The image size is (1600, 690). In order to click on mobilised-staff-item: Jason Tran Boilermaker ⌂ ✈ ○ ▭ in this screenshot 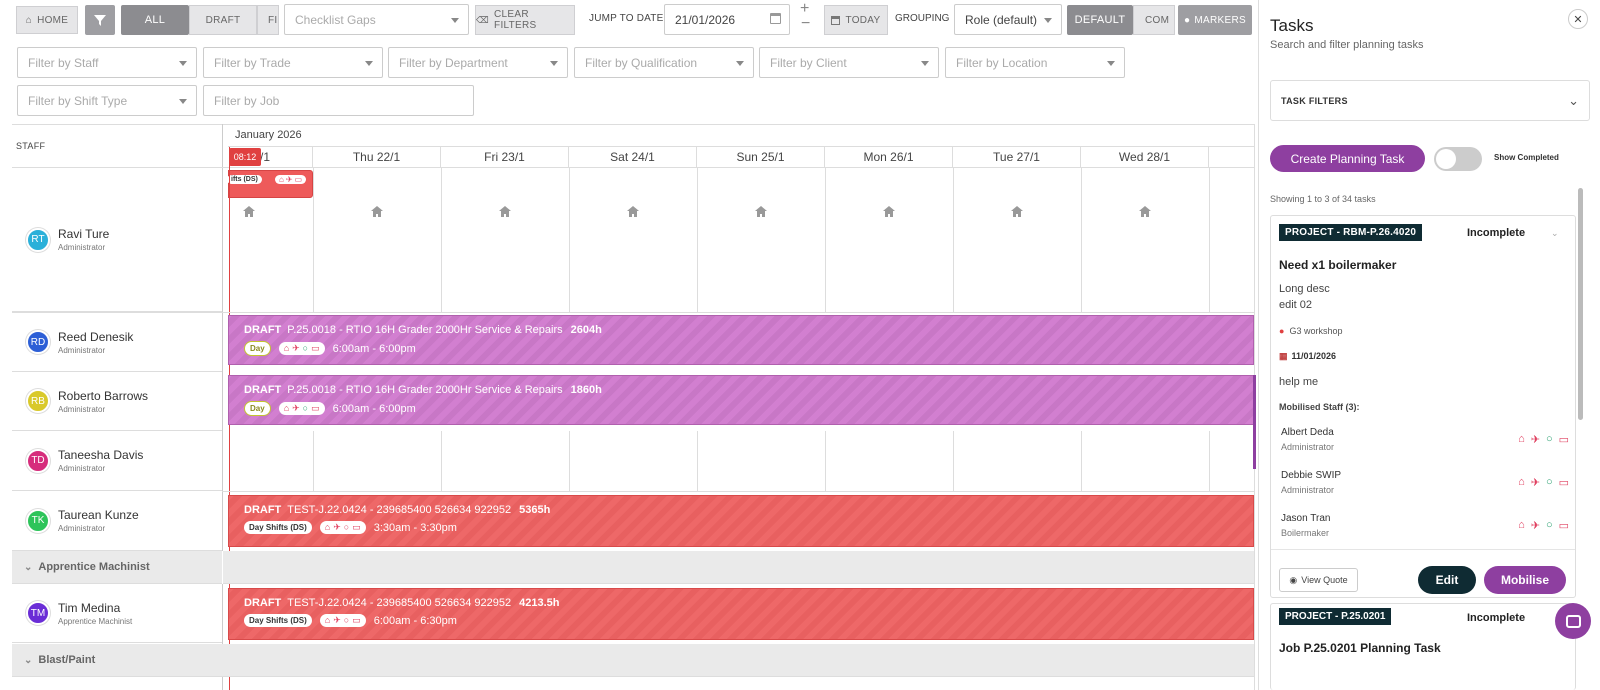, I will do `click(1423, 525)`.